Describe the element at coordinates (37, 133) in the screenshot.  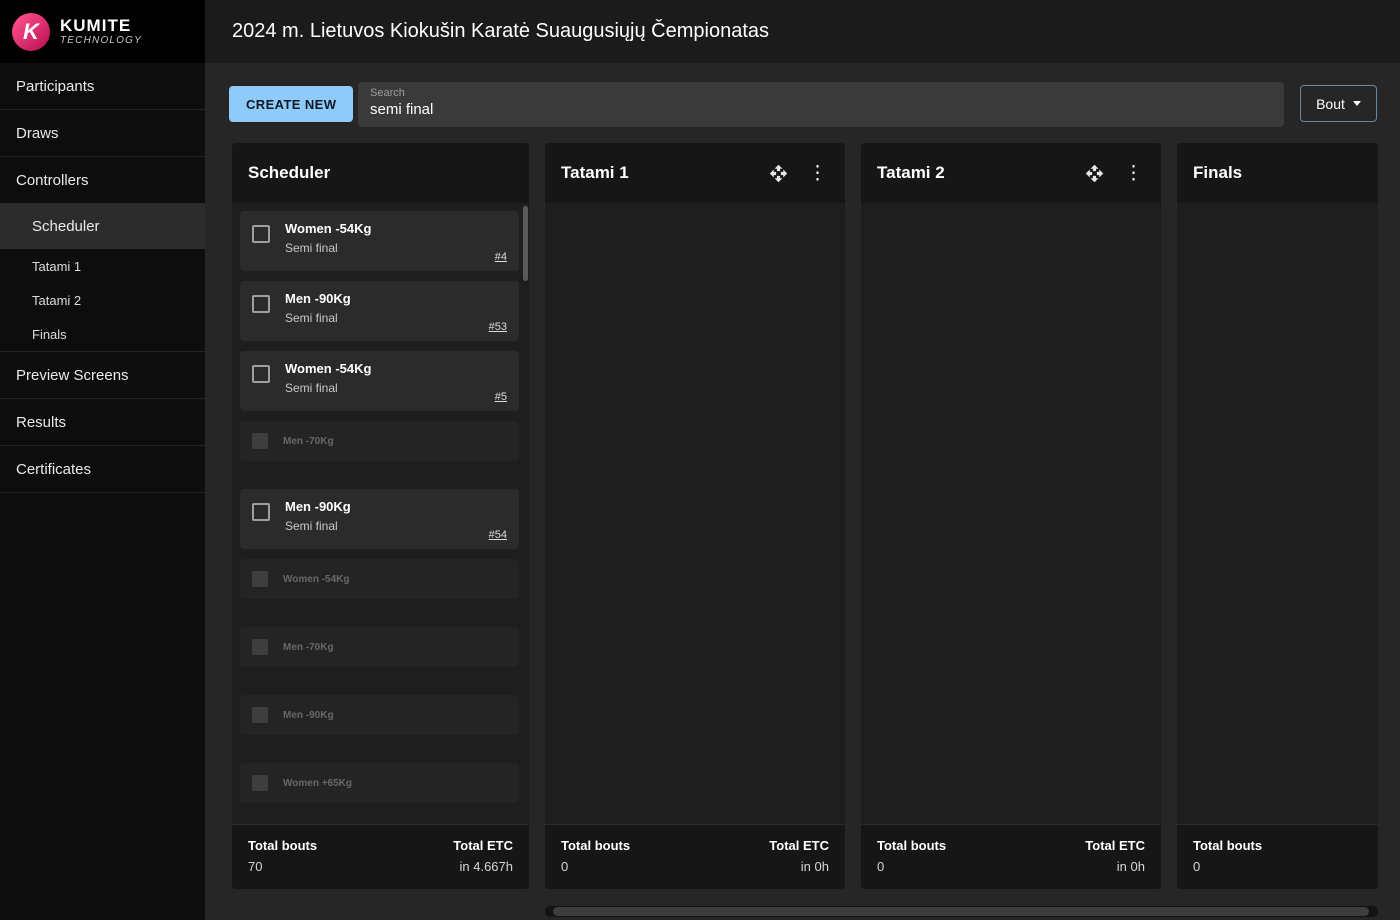
I see `sidebar-item-label: Draws` at that location.